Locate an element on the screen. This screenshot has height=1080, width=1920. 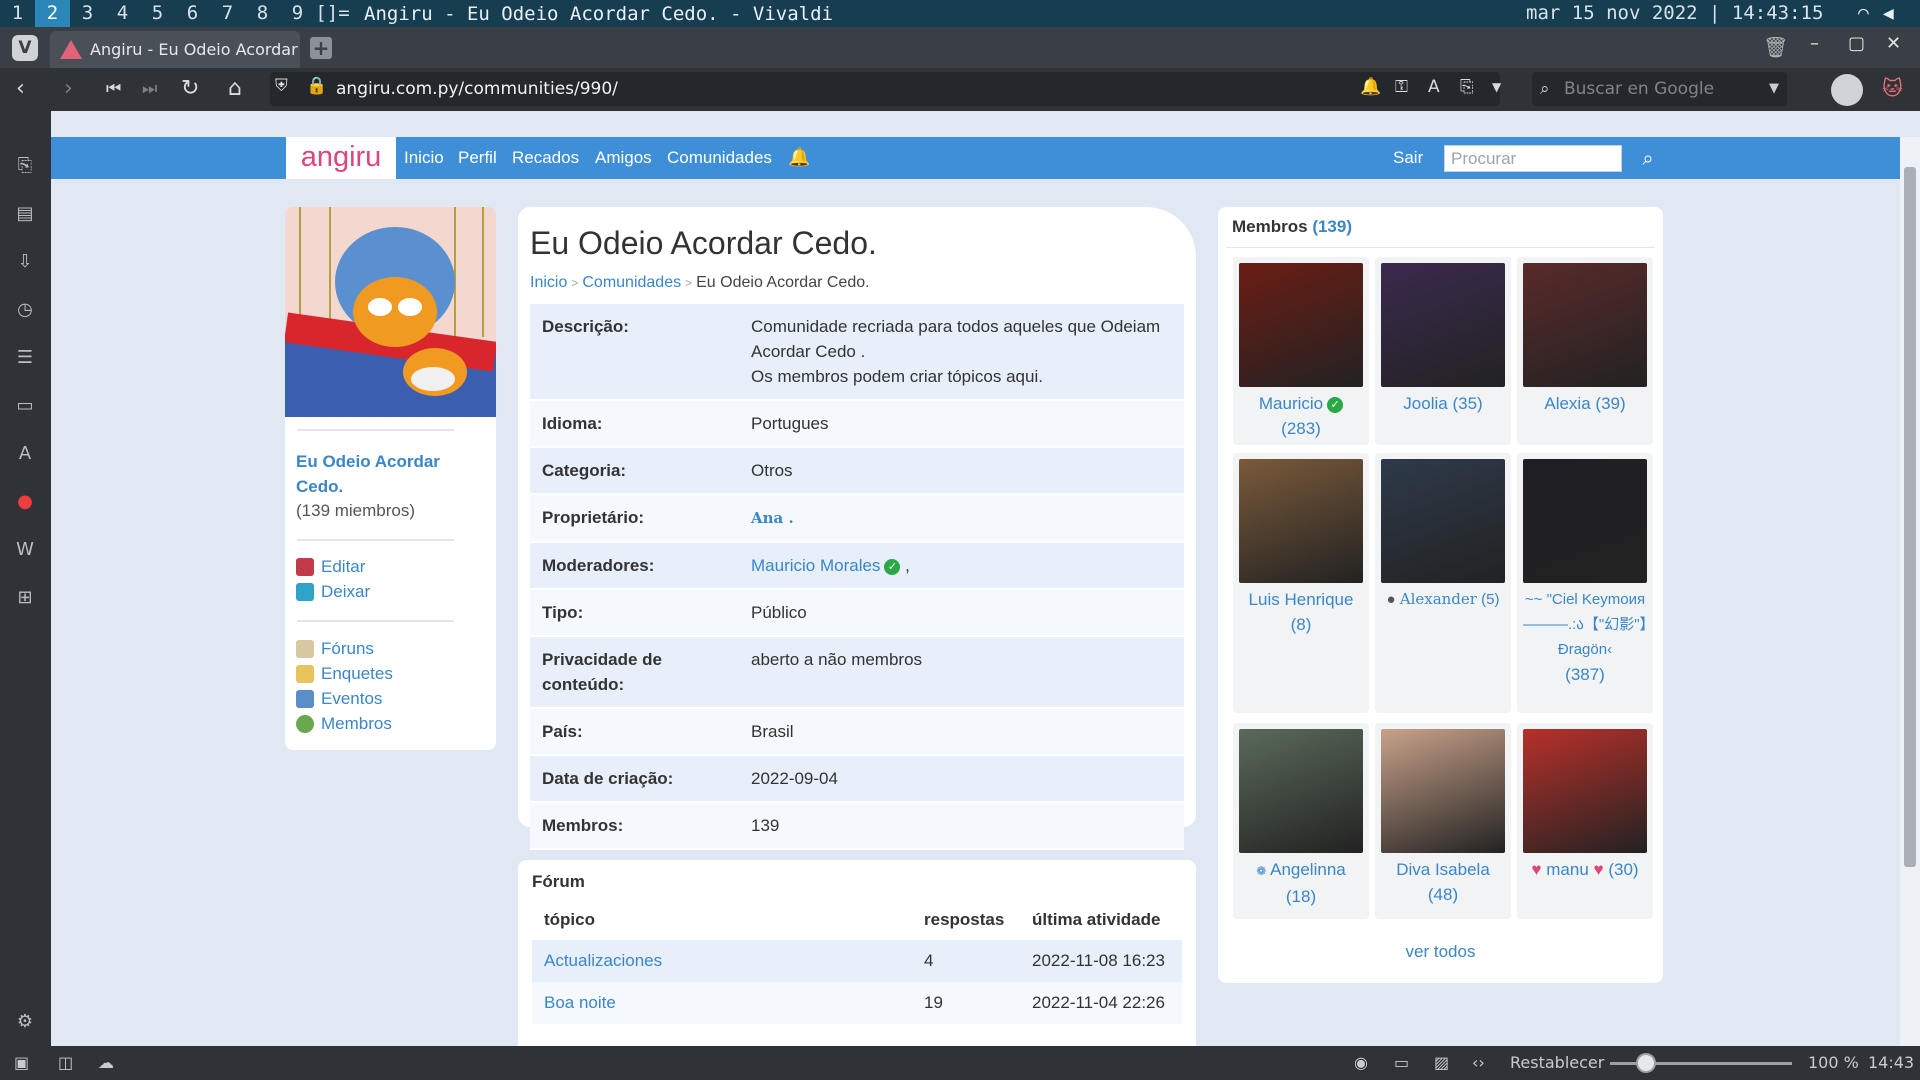
search-engine-dropdown-icon: ▼ is located at coordinates (1774, 89).